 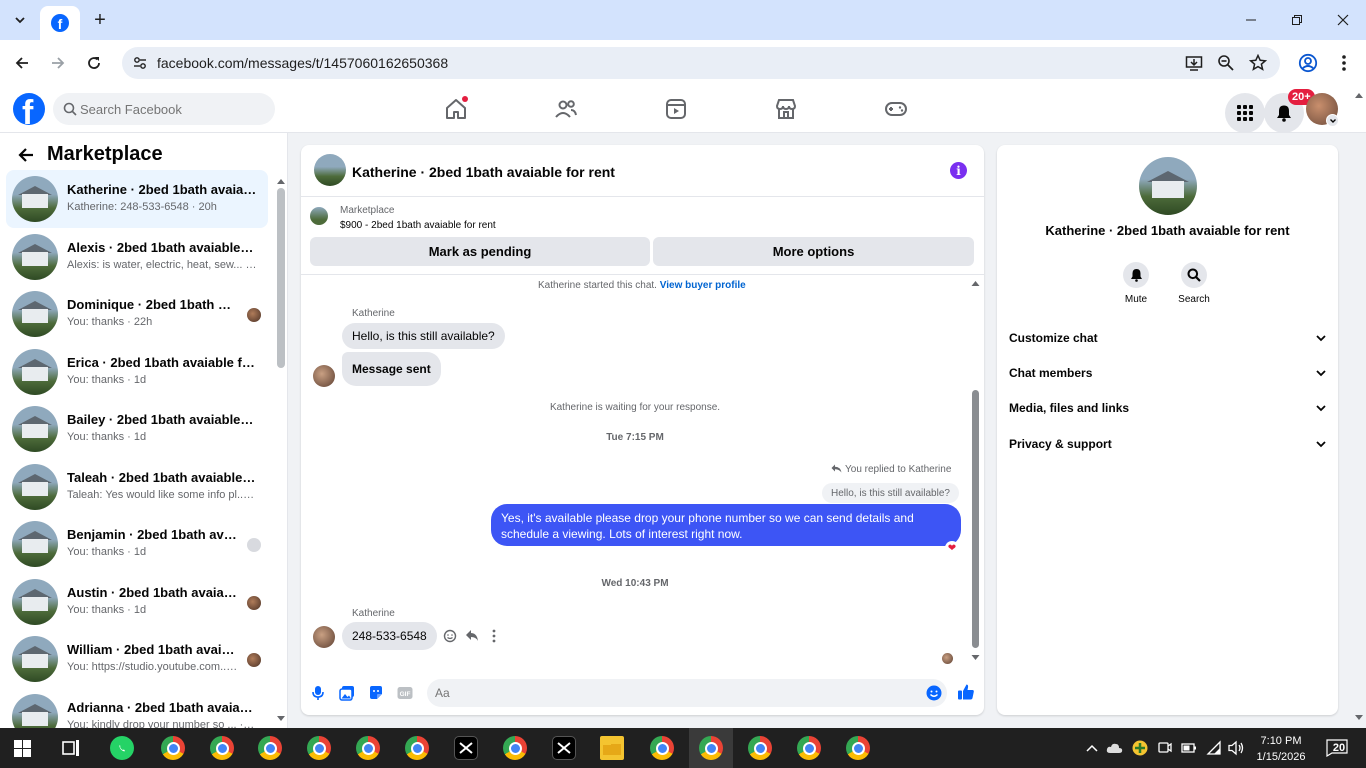 What do you see at coordinates (450, 636) in the screenshot?
I see `react-smiley-icon` at bounding box center [450, 636].